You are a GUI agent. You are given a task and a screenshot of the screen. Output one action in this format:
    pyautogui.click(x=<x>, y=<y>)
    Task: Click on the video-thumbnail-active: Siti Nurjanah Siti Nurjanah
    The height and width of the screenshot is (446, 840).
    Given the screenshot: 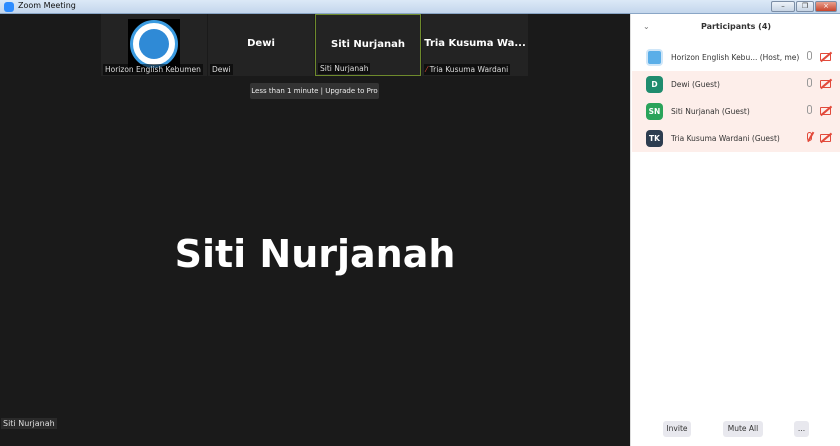 What is the action you would take?
    pyautogui.click(x=368, y=45)
    